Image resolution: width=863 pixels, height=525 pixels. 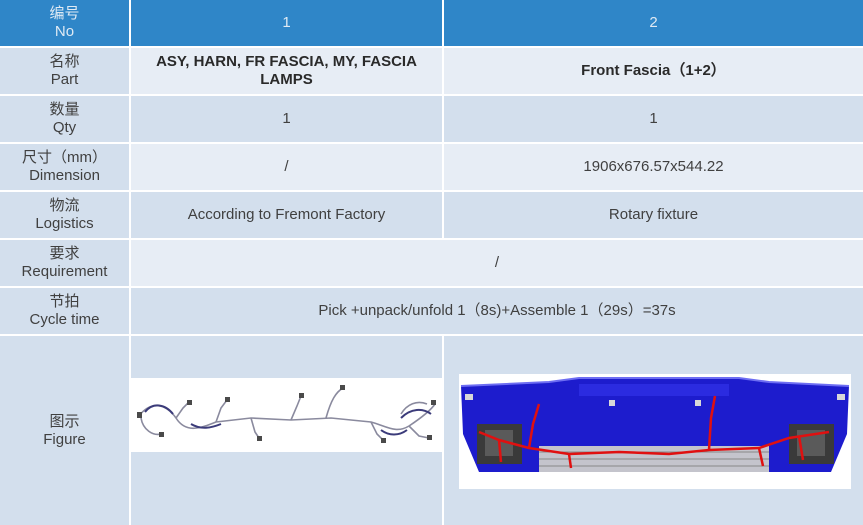 What do you see at coordinates (64, 167) in the screenshot?
I see `dimension-label-cell: 尺寸（mm） Dimension` at bounding box center [64, 167].